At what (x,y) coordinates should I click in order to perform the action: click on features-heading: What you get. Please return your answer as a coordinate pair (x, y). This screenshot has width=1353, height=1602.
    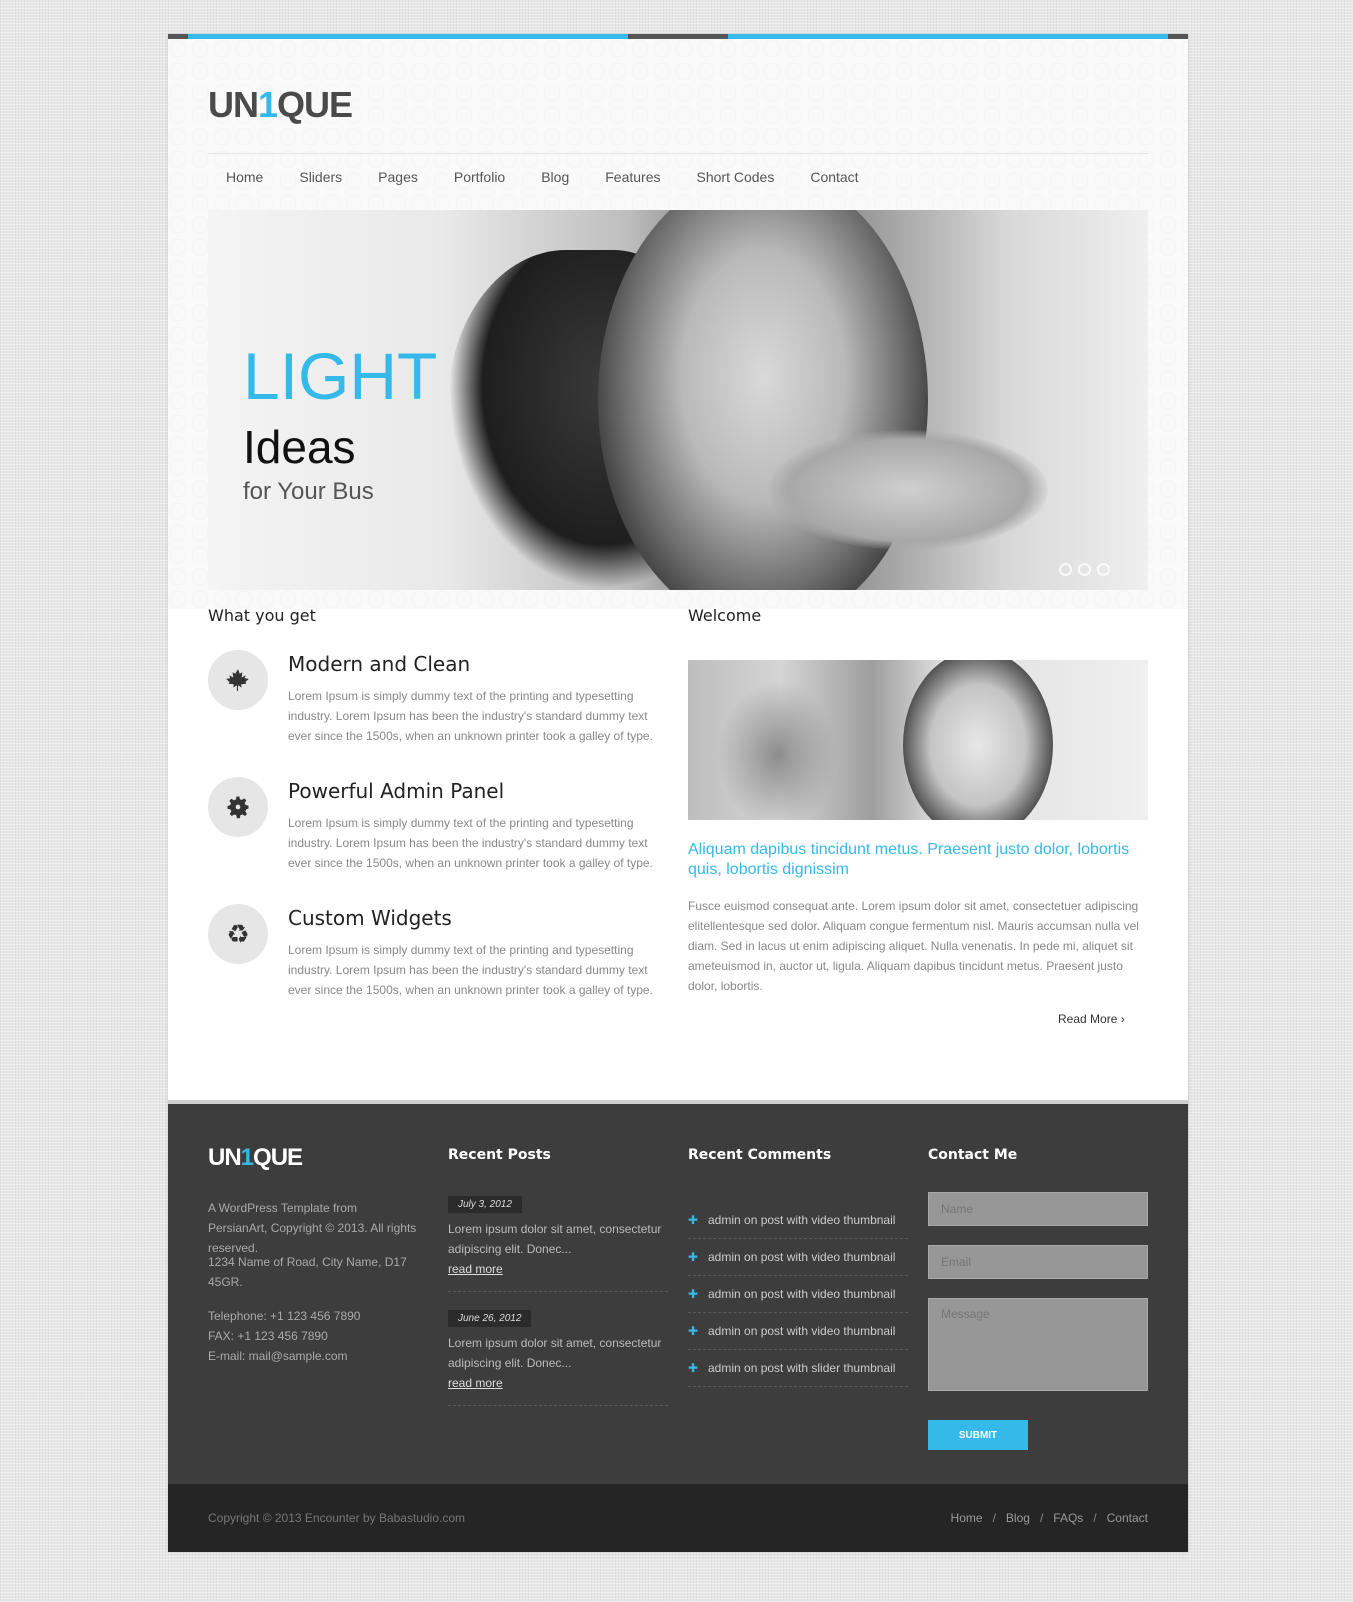
    Looking at the image, I should click on (262, 615).